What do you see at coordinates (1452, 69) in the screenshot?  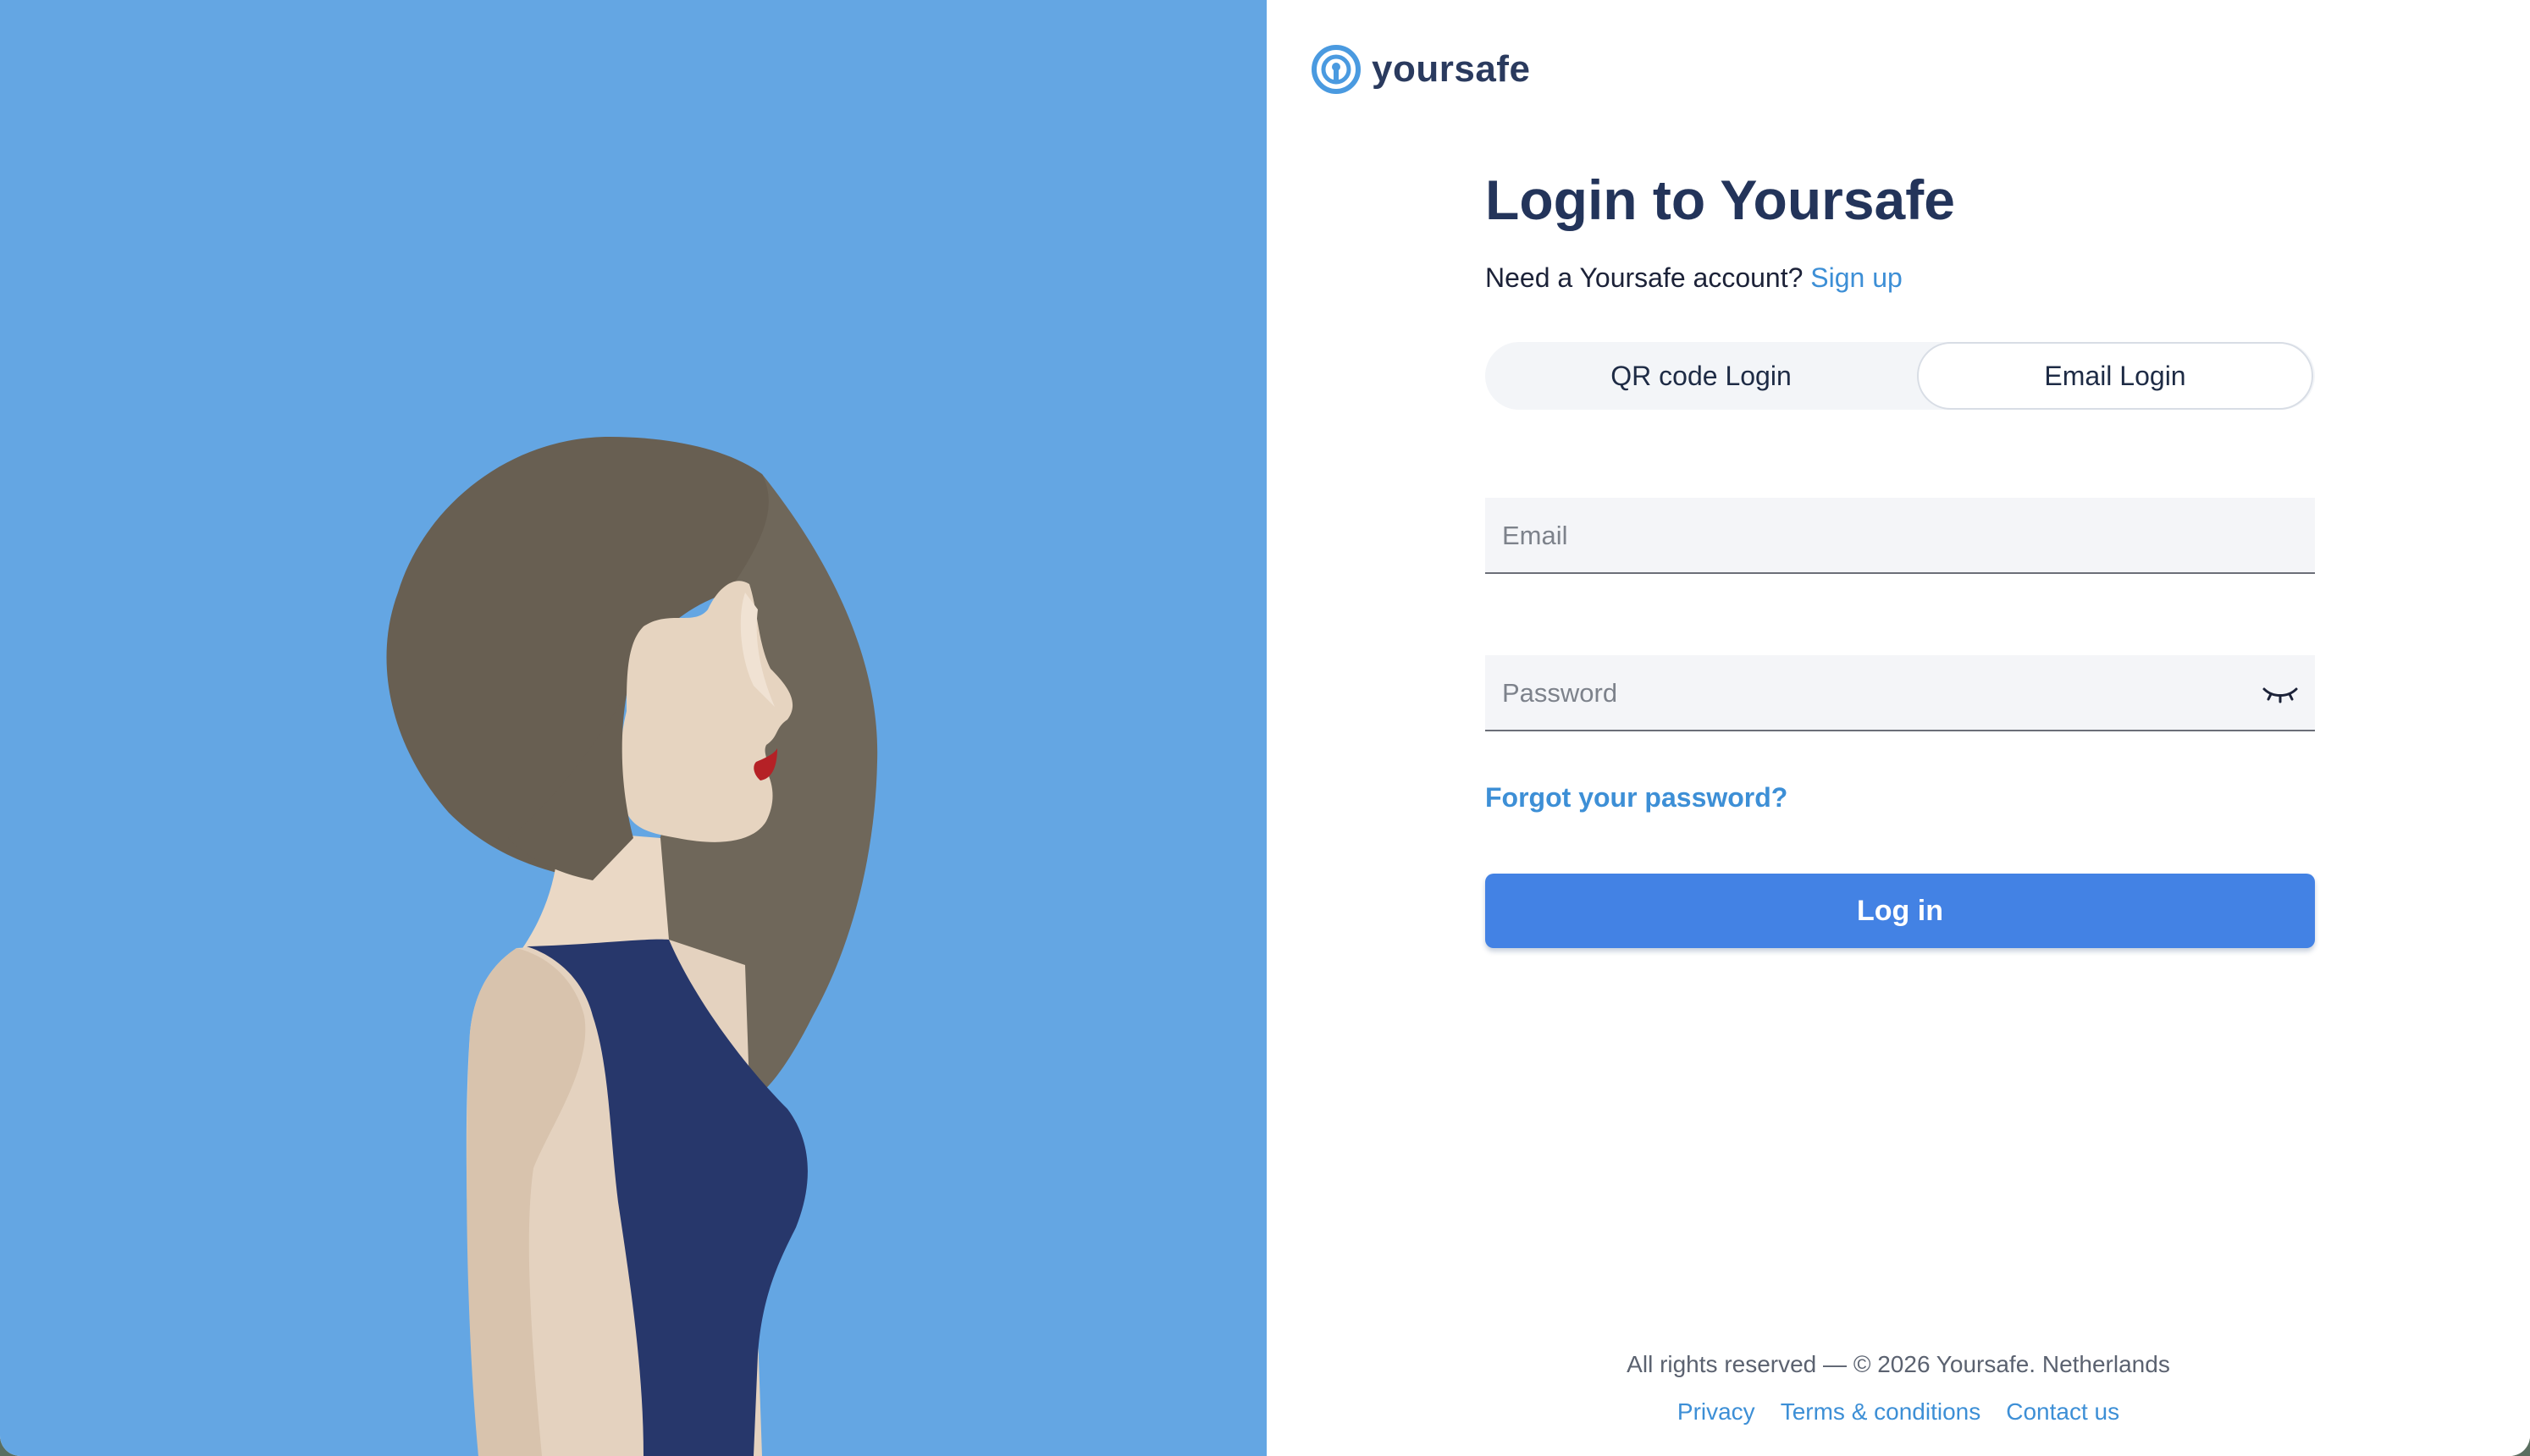 I see `brand-name: yoursafe` at bounding box center [1452, 69].